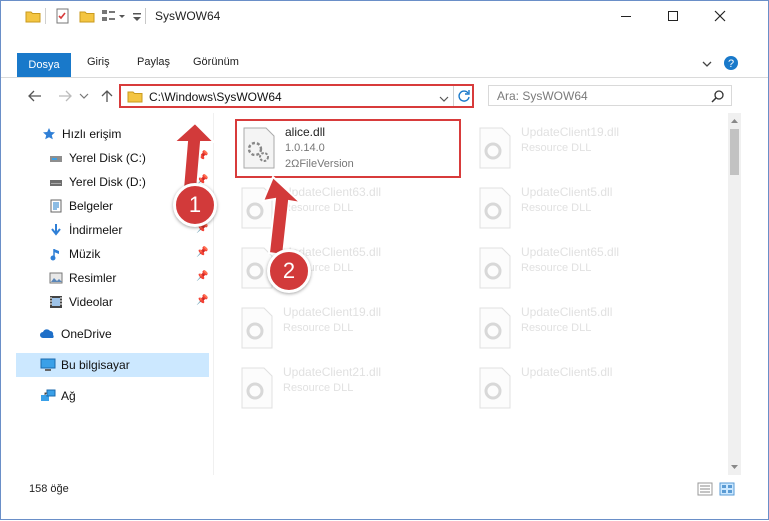 The width and height of the screenshot is (769, 521). Describe the element at coordinates (289, 271) in the screenshot. I see `step-callout-2: 2` at that location.